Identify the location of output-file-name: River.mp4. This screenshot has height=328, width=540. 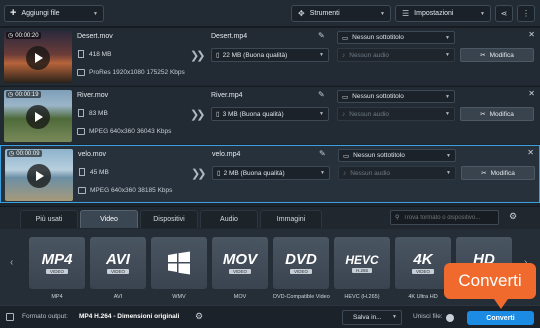
(227, 95).